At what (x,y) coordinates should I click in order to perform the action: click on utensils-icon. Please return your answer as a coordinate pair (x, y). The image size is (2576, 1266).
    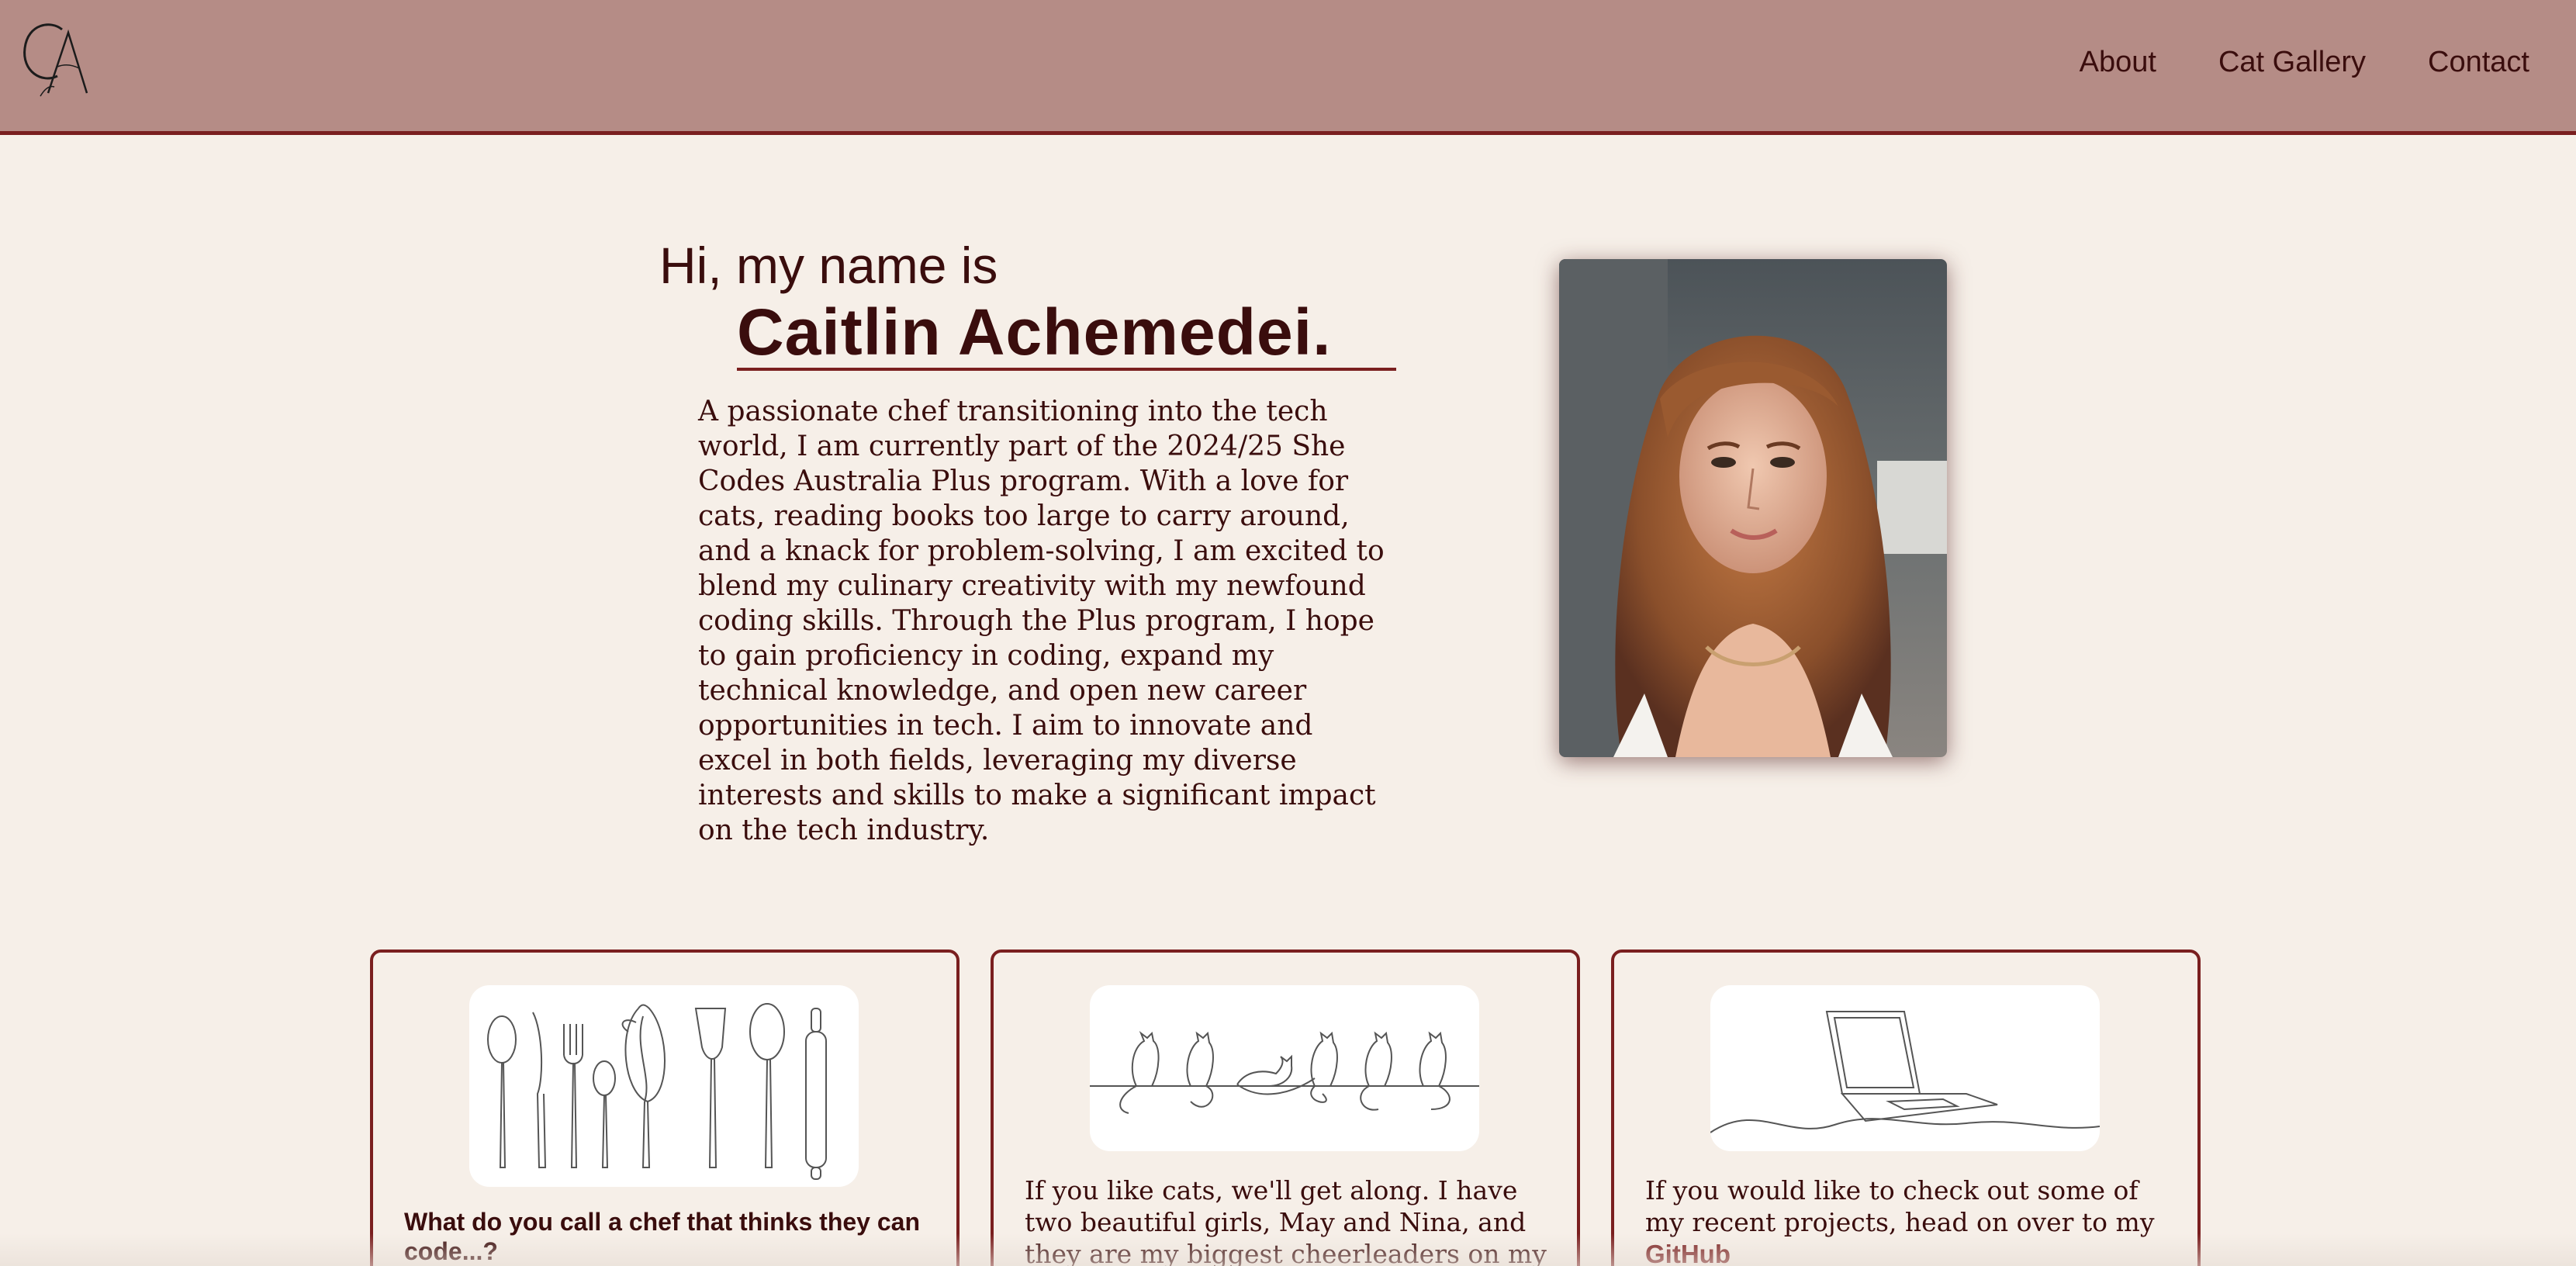
    Looking at the image, I should click on (657, 1091).